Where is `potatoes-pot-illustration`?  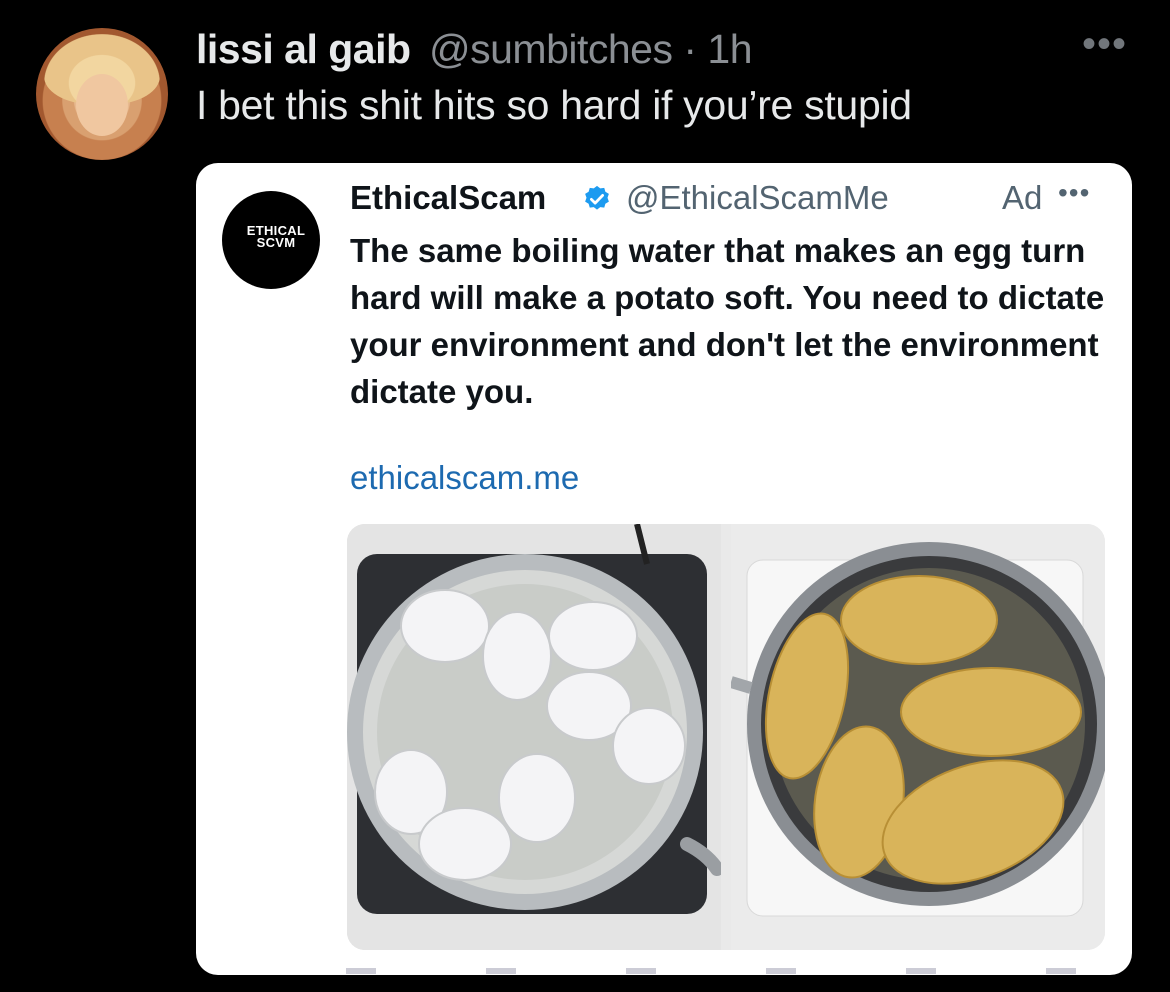 potatoes-pot-illustration is located at coordinates (918, 737).